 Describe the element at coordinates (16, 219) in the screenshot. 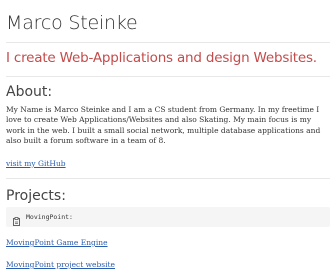

I see `clipboard-icon` at that location.